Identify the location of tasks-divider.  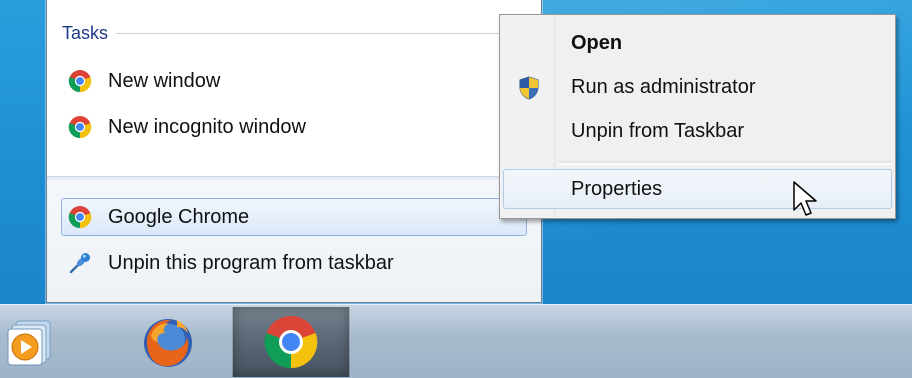
(324, 33).